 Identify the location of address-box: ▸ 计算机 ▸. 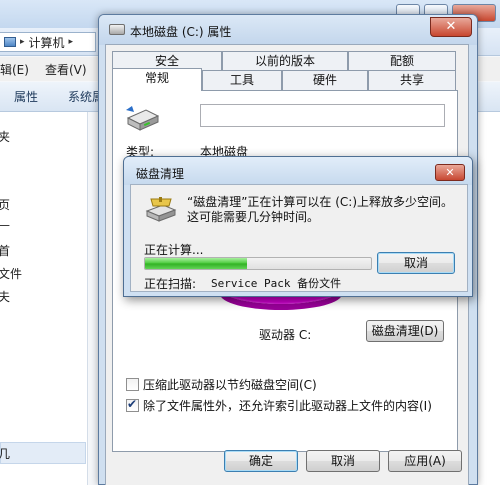
(48, 42).